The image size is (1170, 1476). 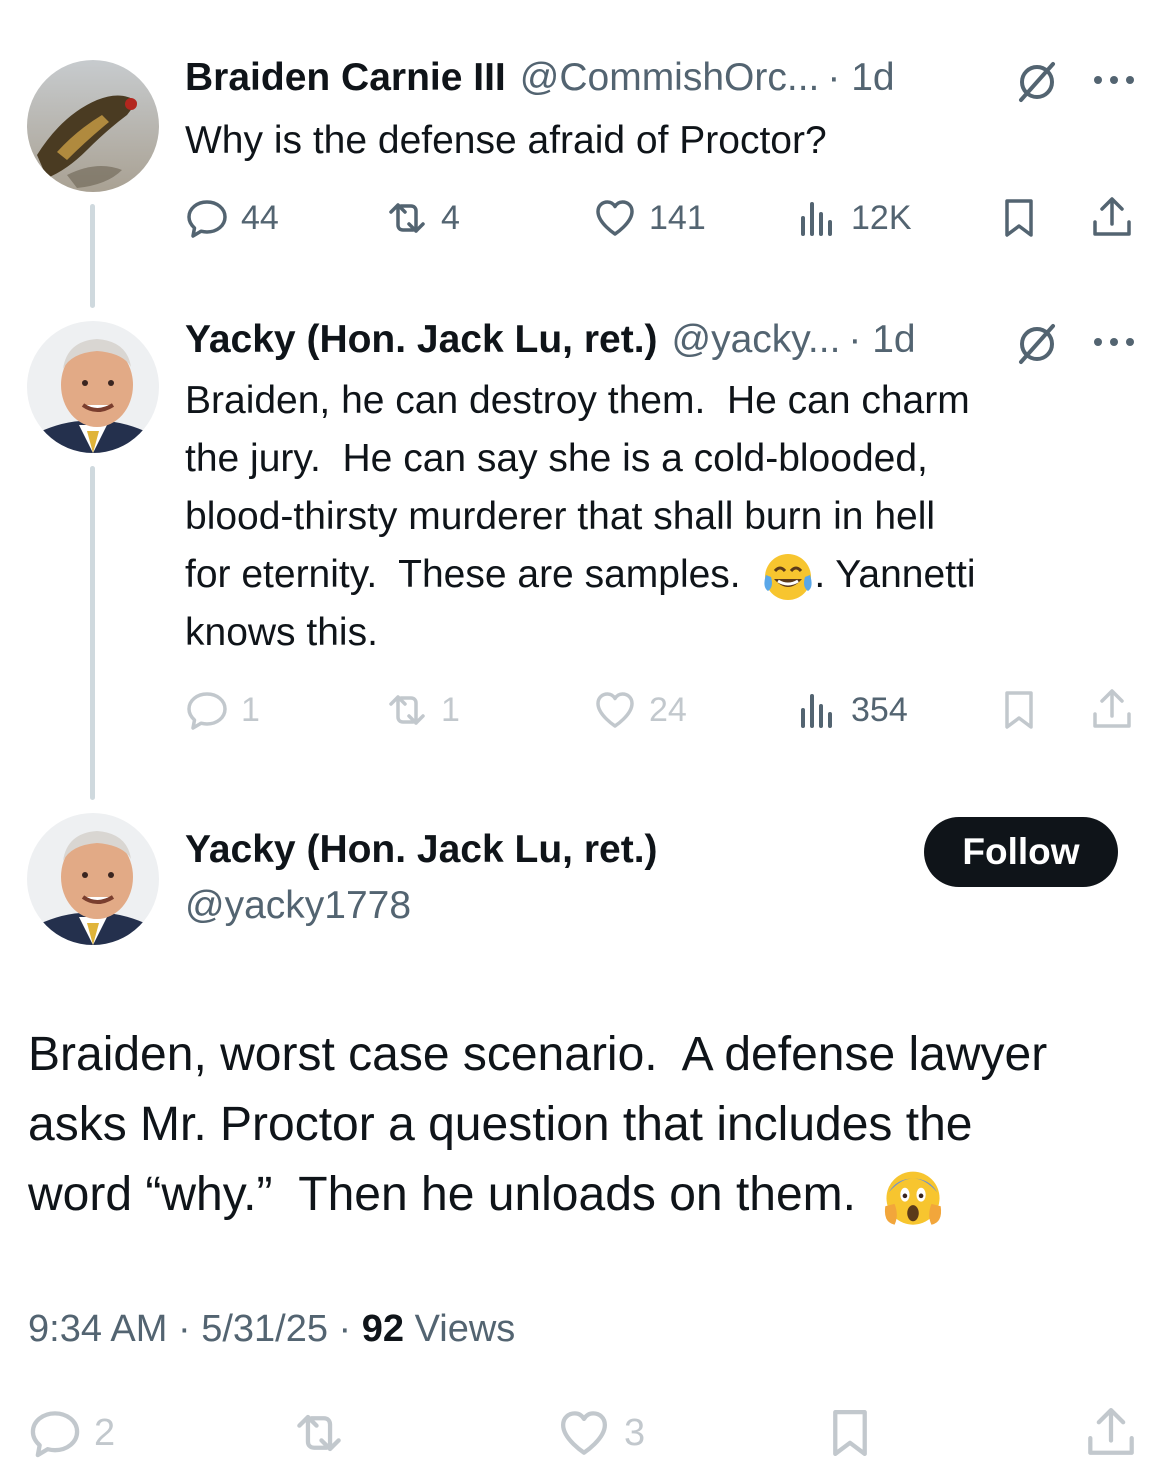 I want to click on post-timestamp: 9:34 AM · 5/31/25 ·, so click(x=195, y=1329).